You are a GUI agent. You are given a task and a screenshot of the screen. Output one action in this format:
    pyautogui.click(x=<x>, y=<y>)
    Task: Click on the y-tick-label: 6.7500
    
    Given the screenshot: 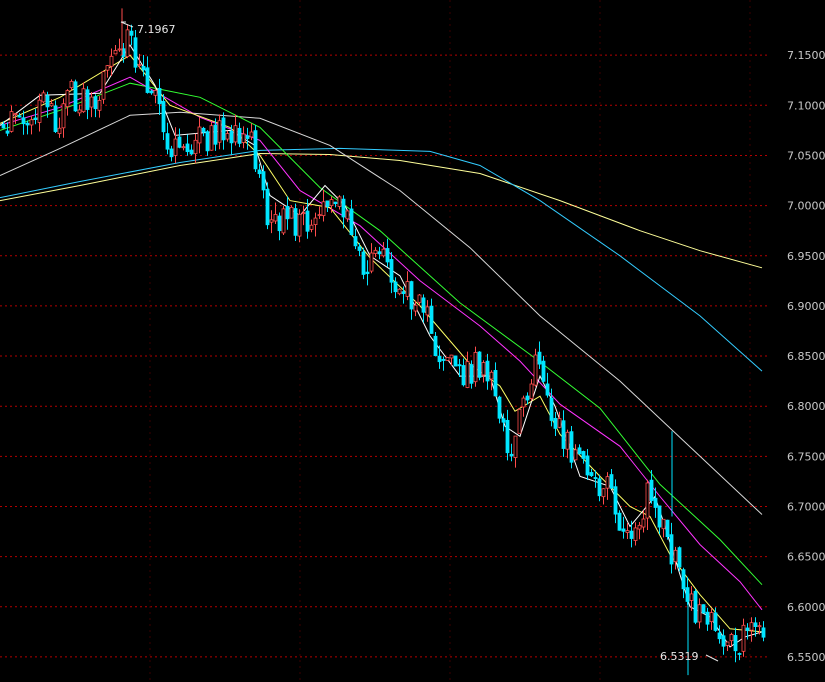 What is the action you would take?
    pyautogui.click(x=806, y=456)
    